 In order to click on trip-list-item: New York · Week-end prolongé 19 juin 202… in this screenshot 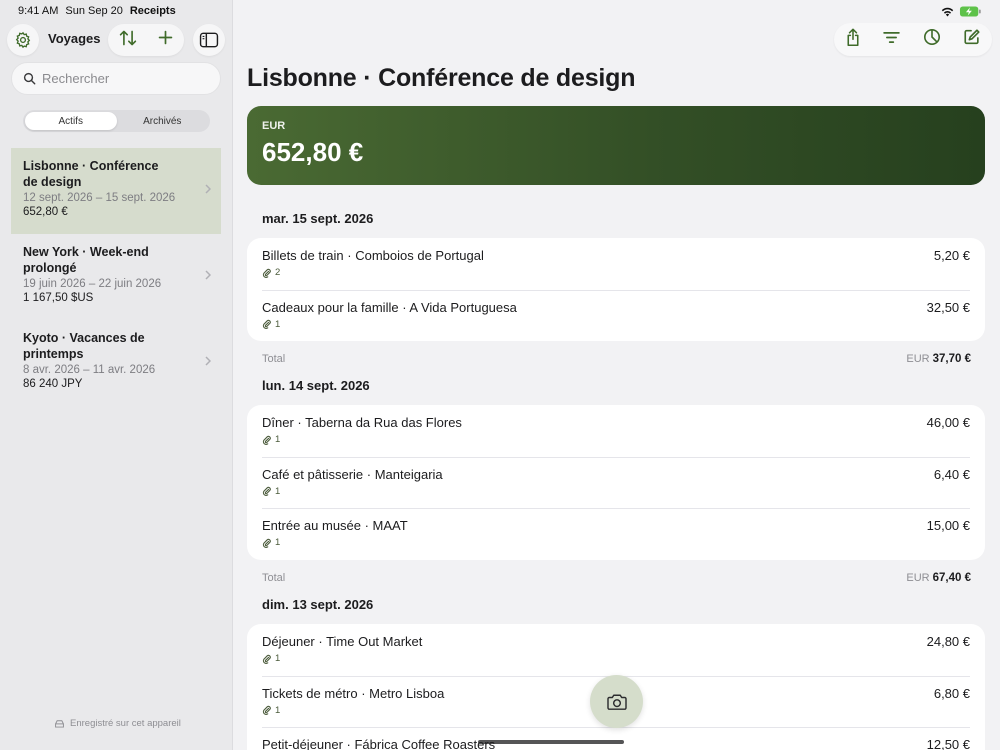, I will do `click(116, 277)`.